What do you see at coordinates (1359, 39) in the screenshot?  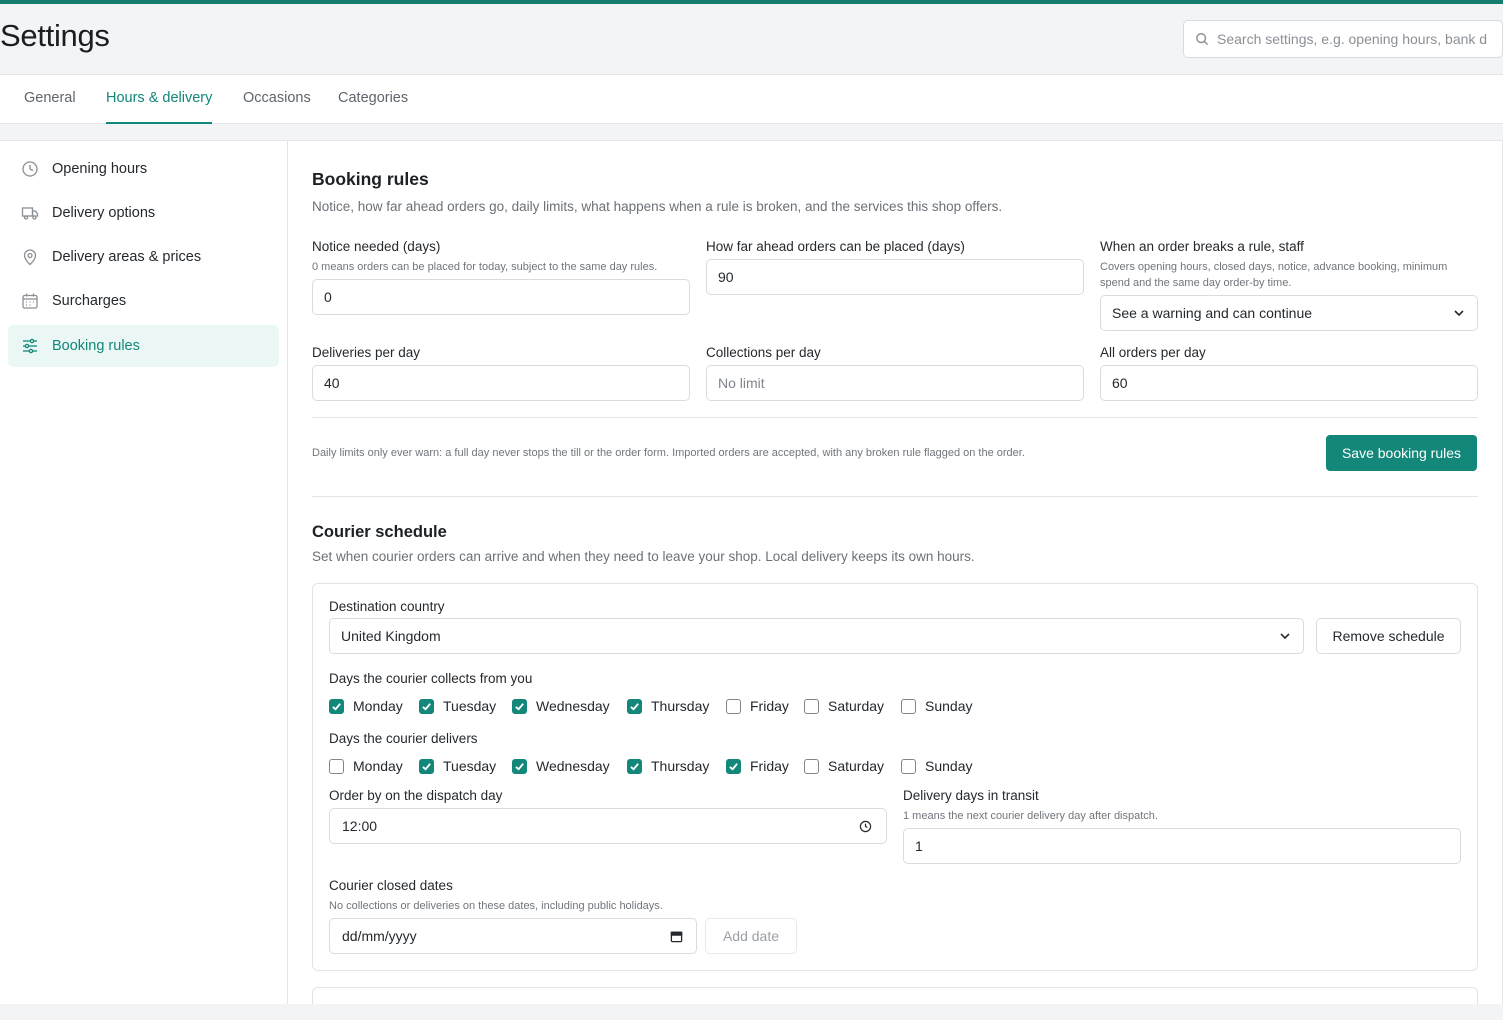 I see `search-input` at bounding box center [1359, 39].